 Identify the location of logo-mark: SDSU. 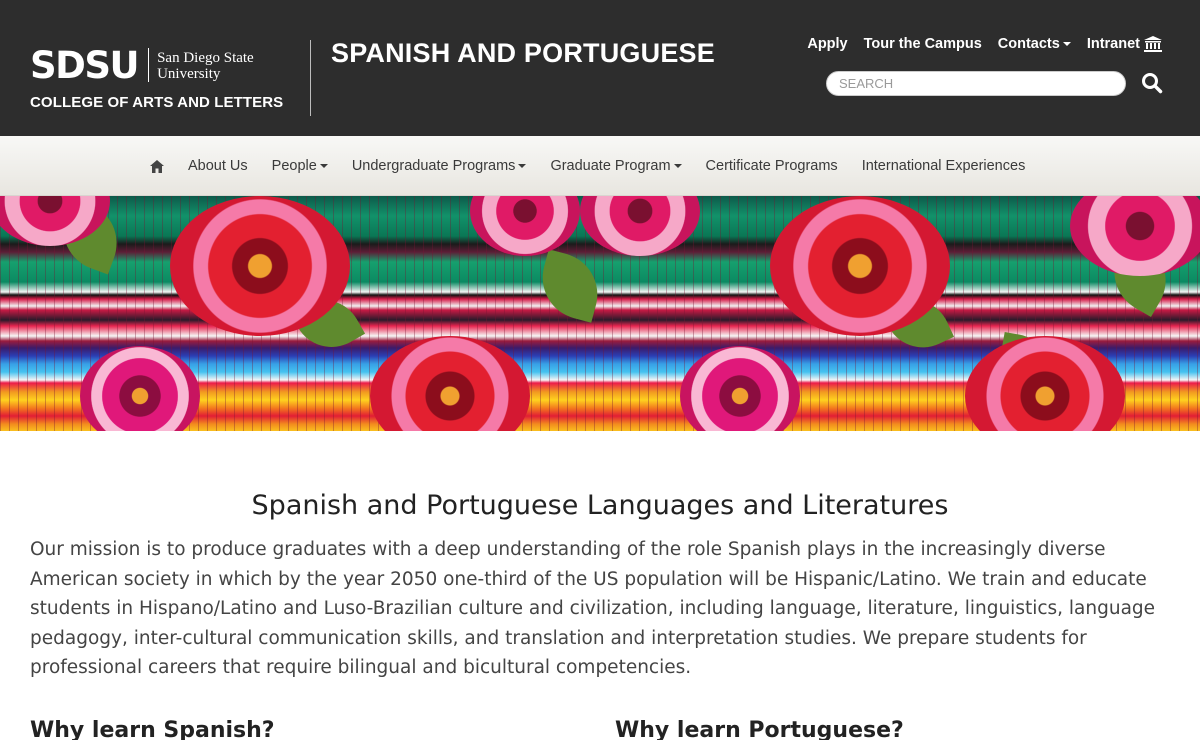
(85, 65).